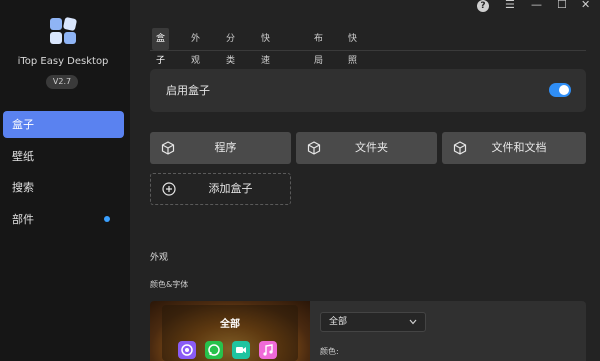 Image resolution: width=600 pixels, height=361 pixels. I want to click on menu-icon: ☰, so click(510, 5).